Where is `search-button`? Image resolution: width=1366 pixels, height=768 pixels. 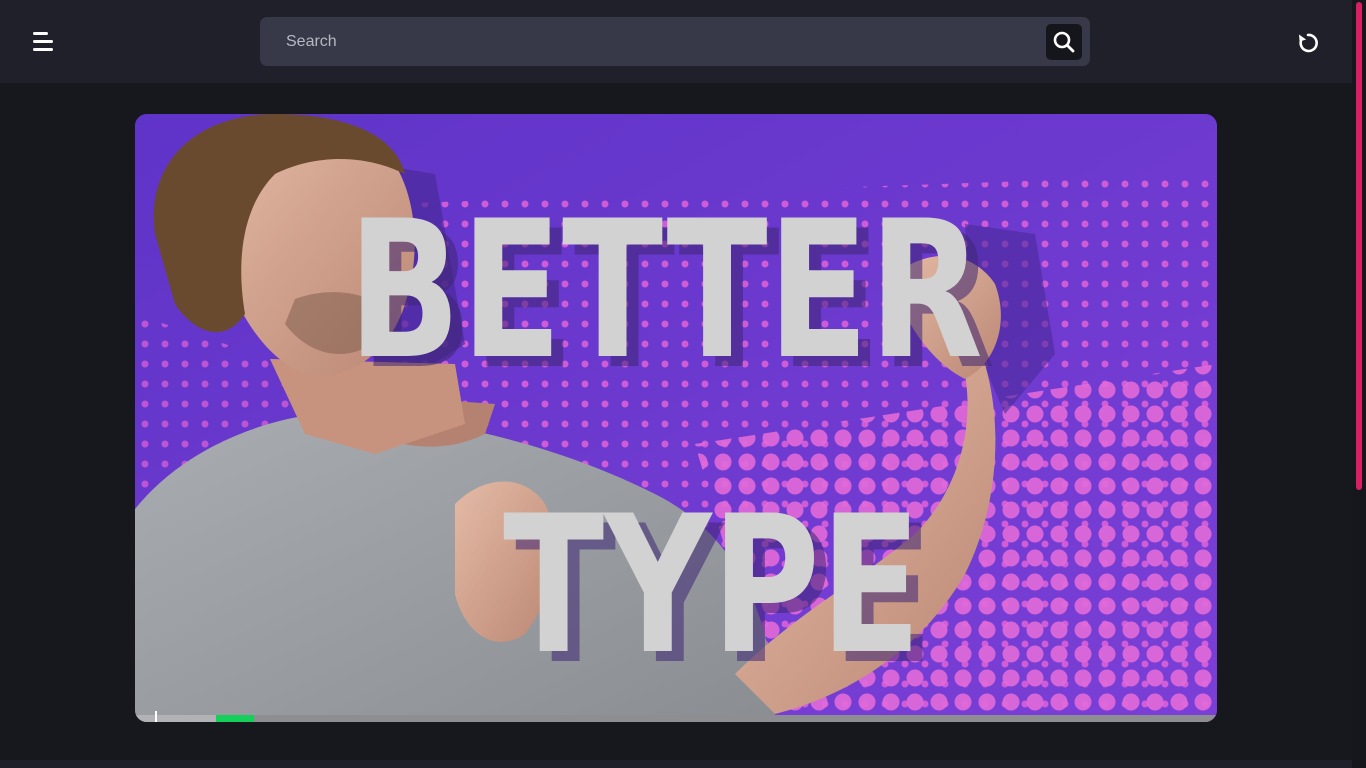 search-button is located at coordinates (1064, 42).